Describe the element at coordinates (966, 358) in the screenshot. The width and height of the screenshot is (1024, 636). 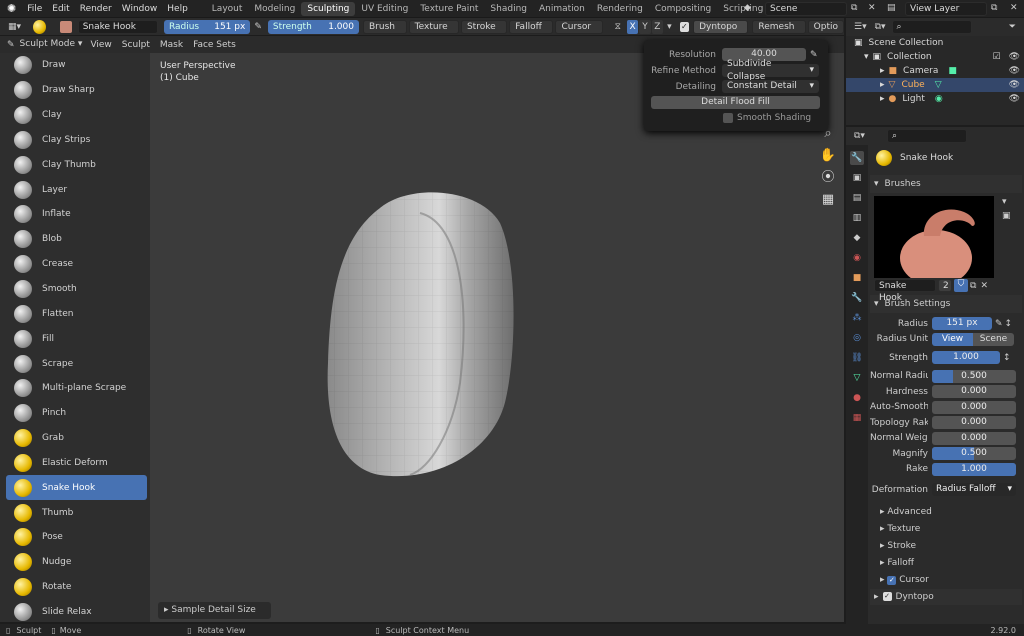
I see `strength-field: 1.000` at that location.